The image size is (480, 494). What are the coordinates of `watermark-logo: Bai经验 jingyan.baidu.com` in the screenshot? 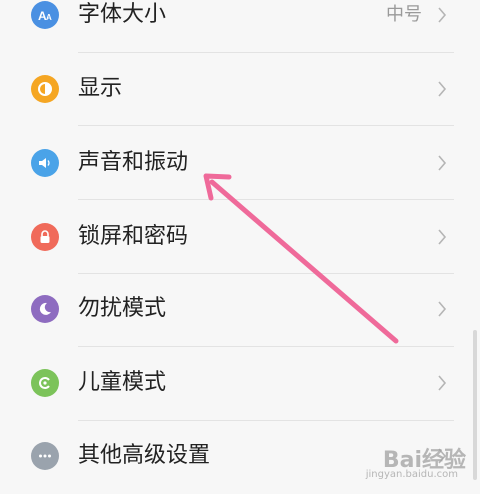 It's located at (416, 461).